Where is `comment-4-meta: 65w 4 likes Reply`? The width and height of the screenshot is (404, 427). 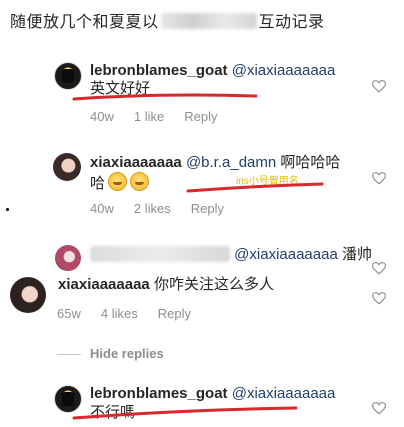
comment-4-meta: 65w 4 likes Reply is located at coordinates (134, 313).